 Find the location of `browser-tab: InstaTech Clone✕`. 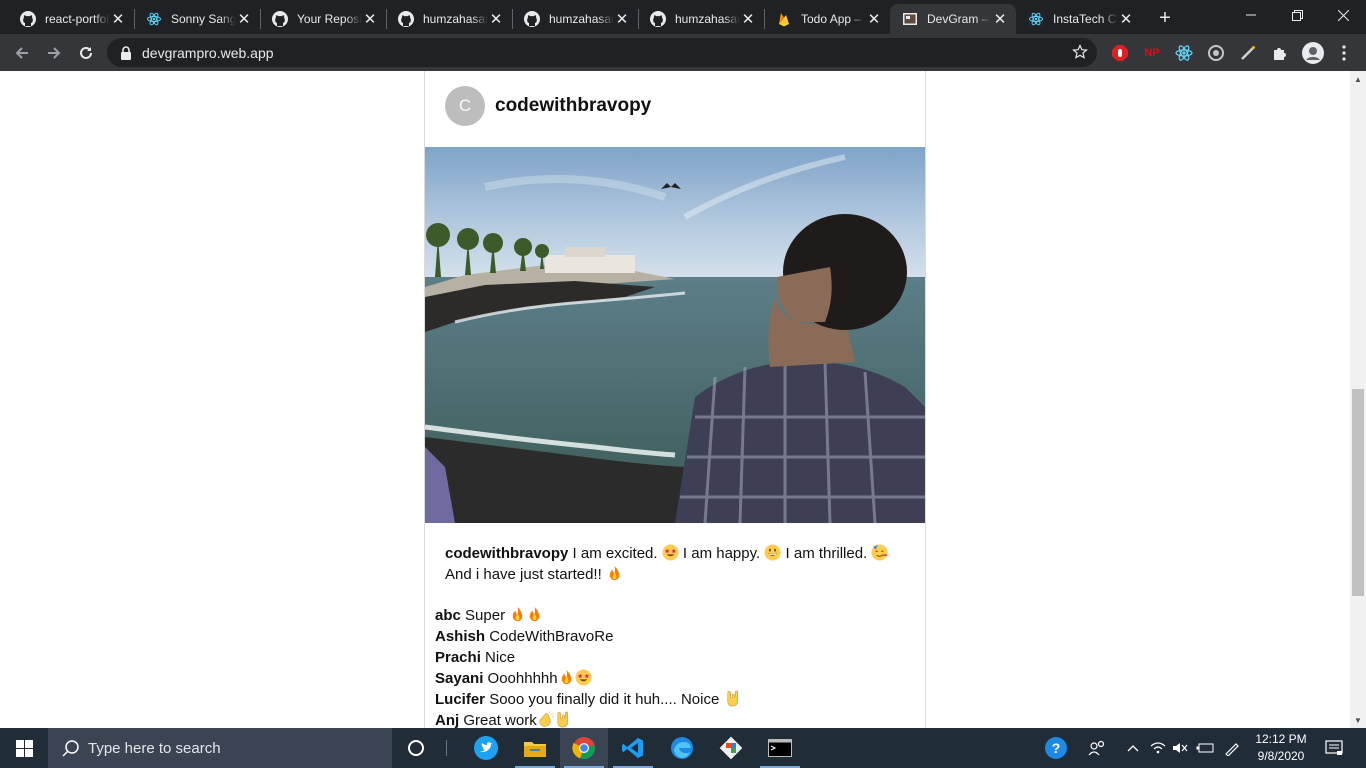

browser-tab: InstaTech Clone✕ is located at coordinates (1079, 19).